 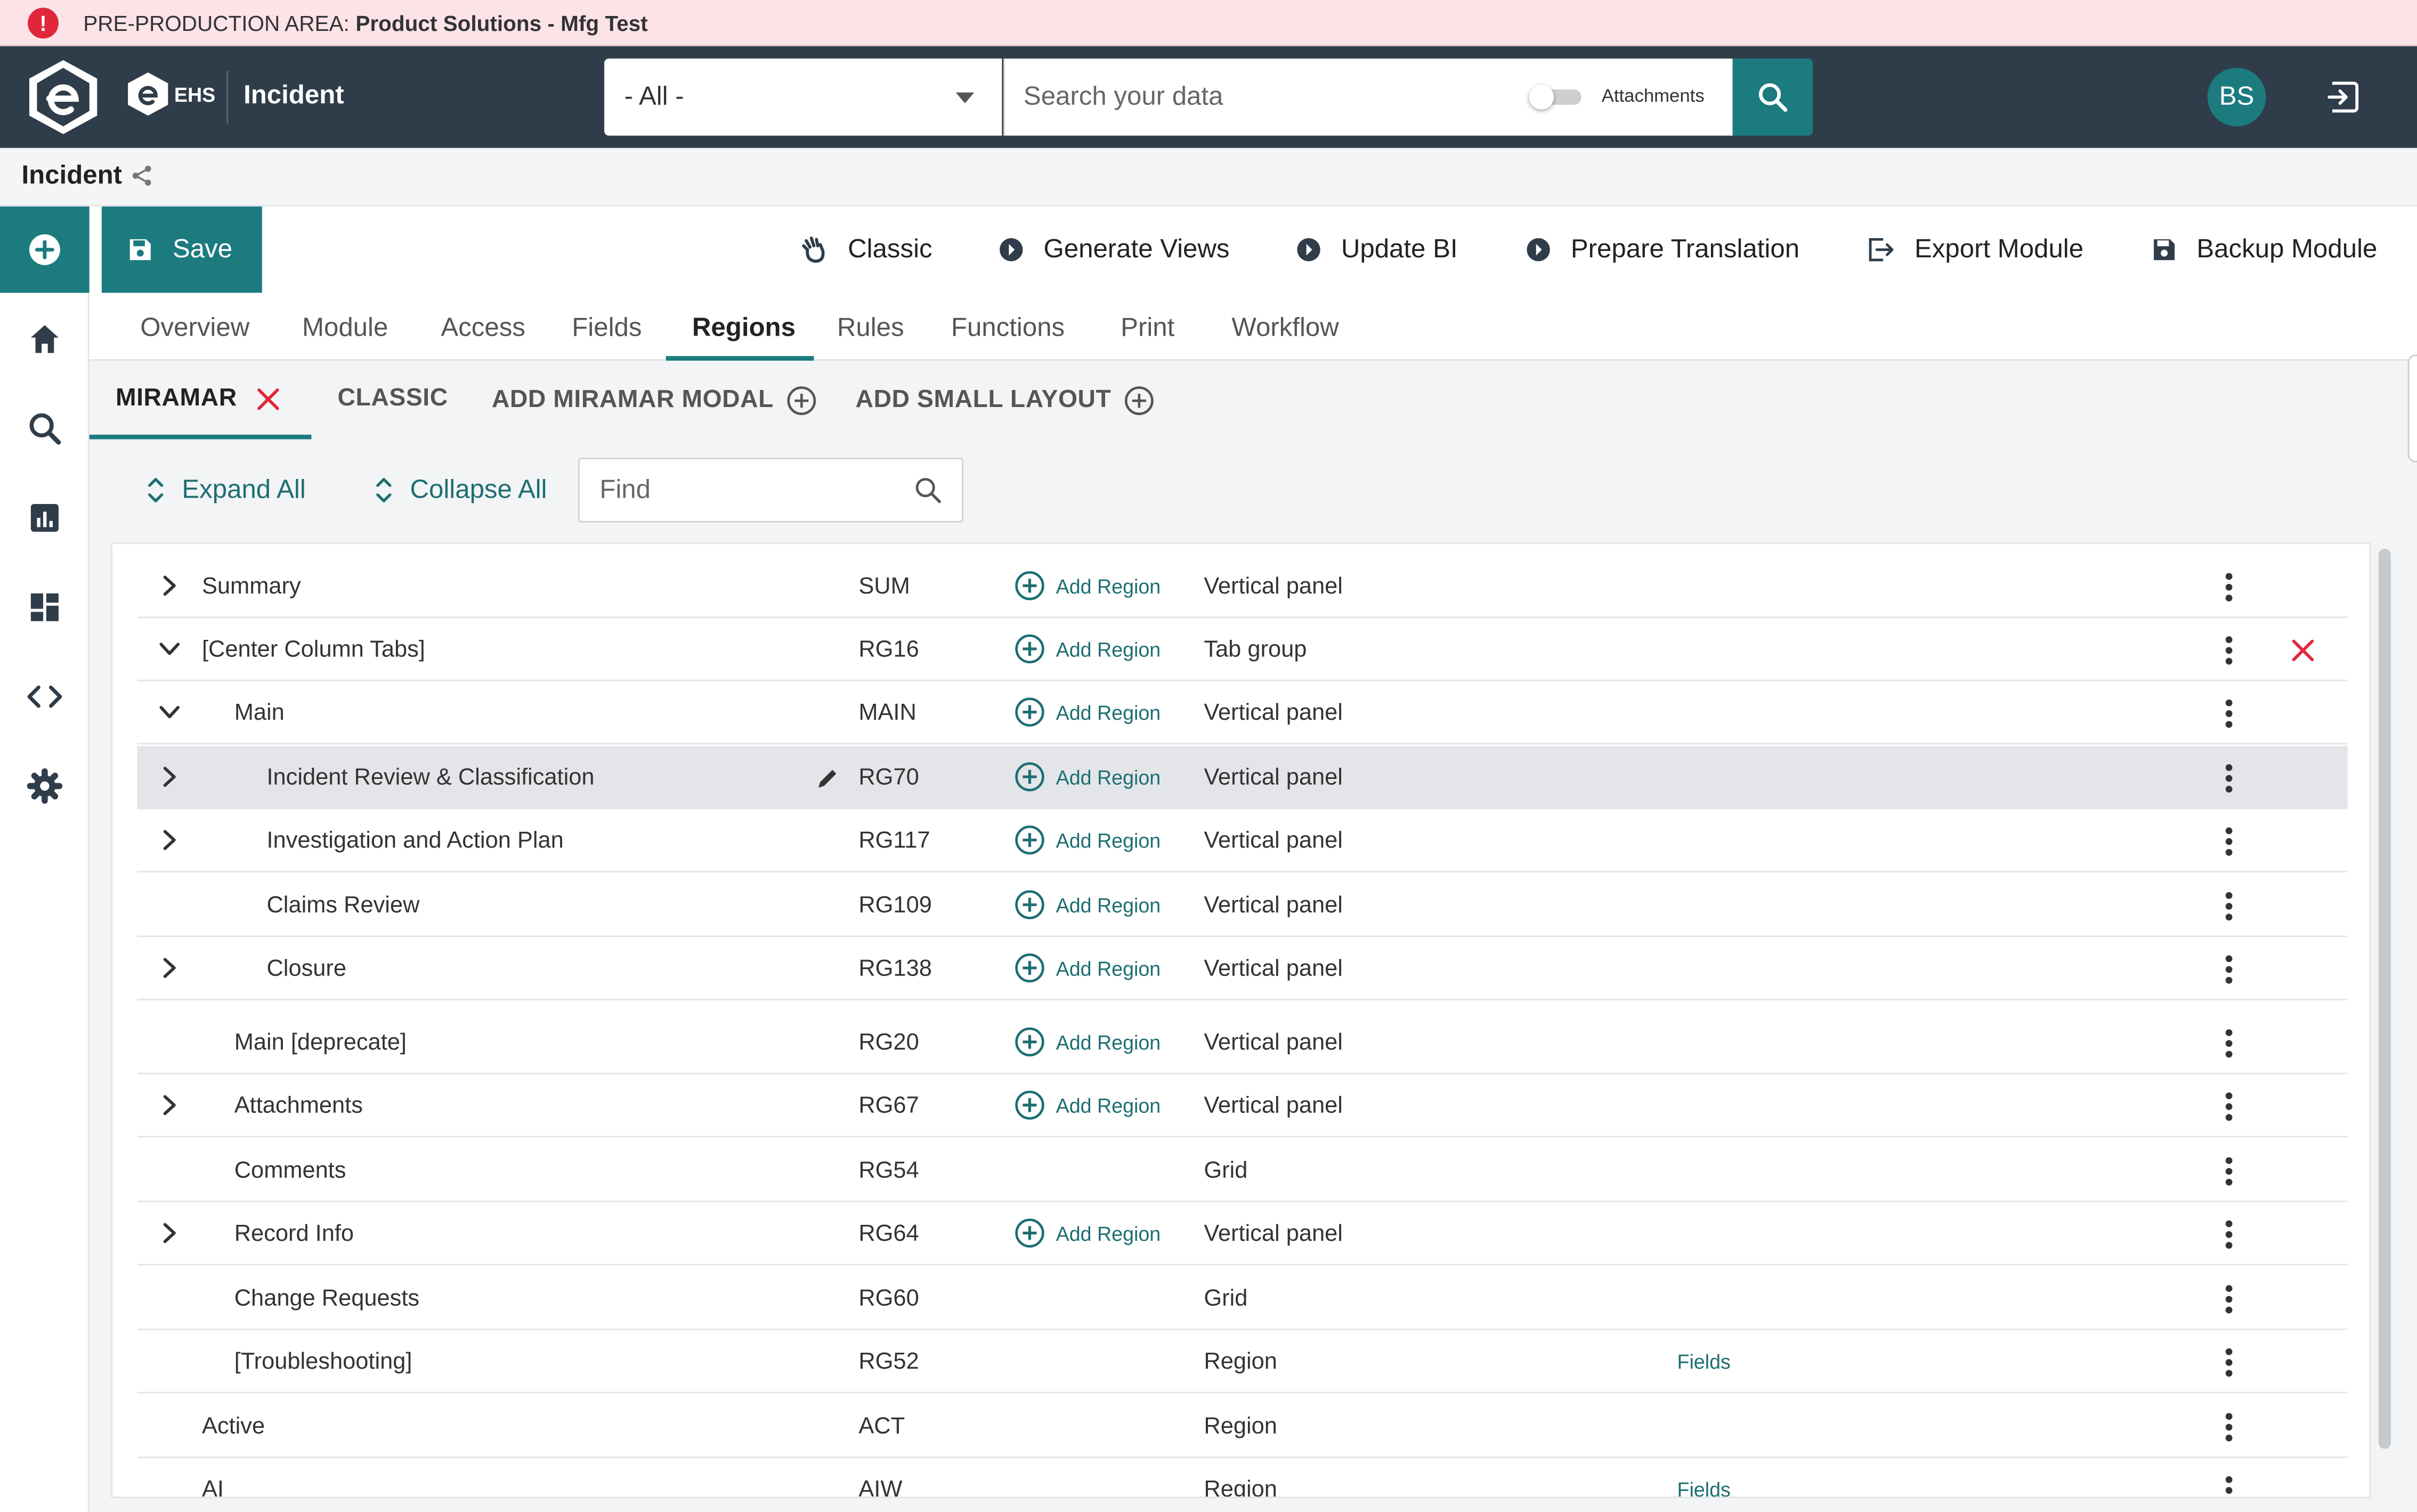 I want to click on generate-views-button: Generate Views, so click(x=1113, y=250).